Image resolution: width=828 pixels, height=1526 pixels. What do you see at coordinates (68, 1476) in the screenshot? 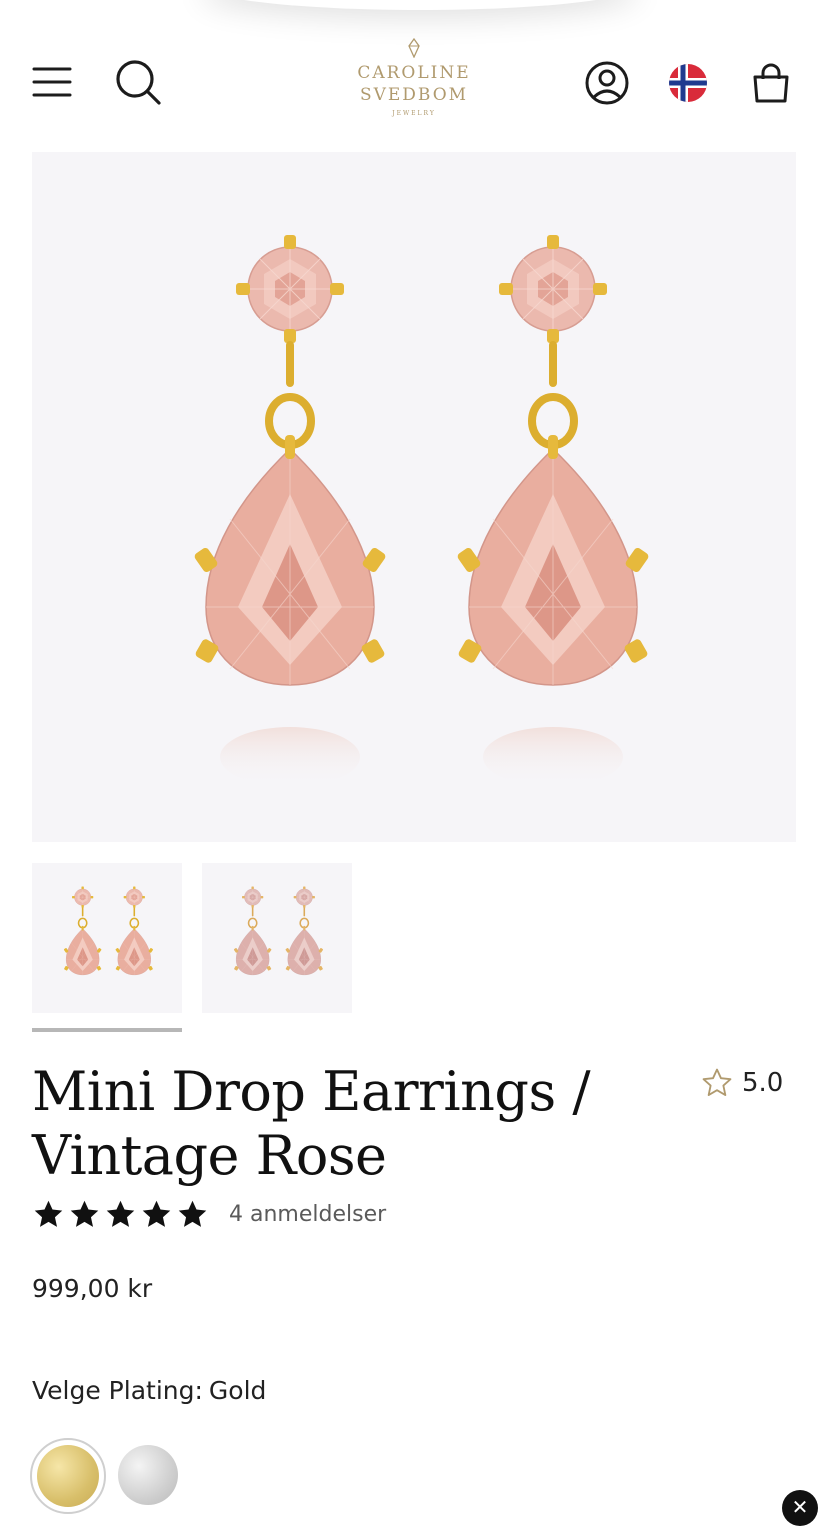
I see `swatch-gold` at bounding box center [68, 1476].